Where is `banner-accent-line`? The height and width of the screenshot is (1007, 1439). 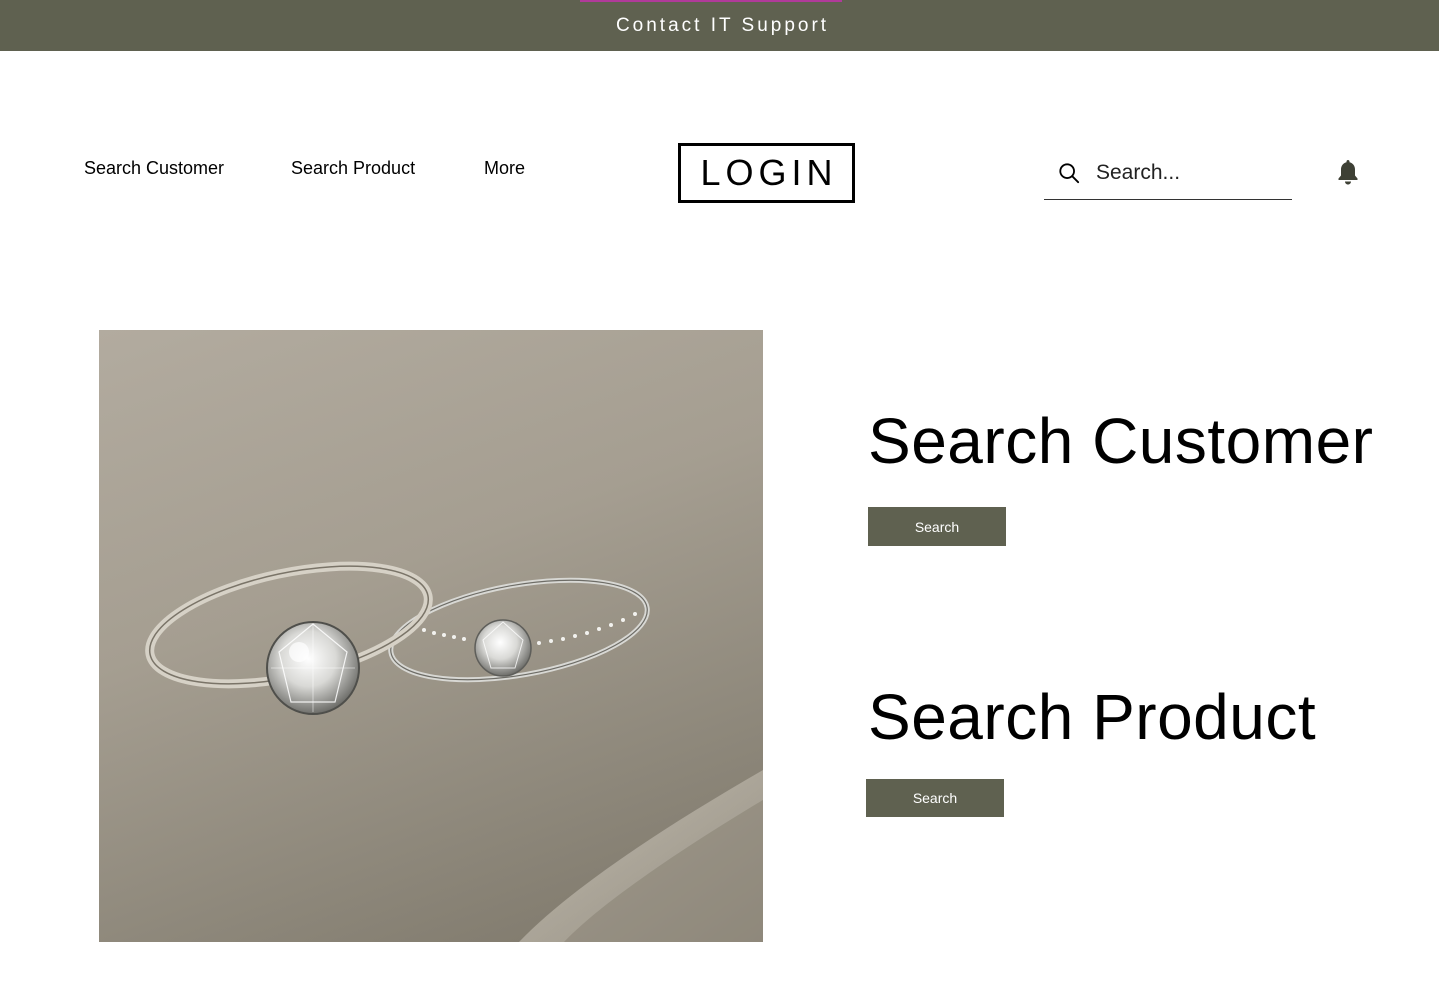 banner-accent-line is located at coordinates (711, 1).